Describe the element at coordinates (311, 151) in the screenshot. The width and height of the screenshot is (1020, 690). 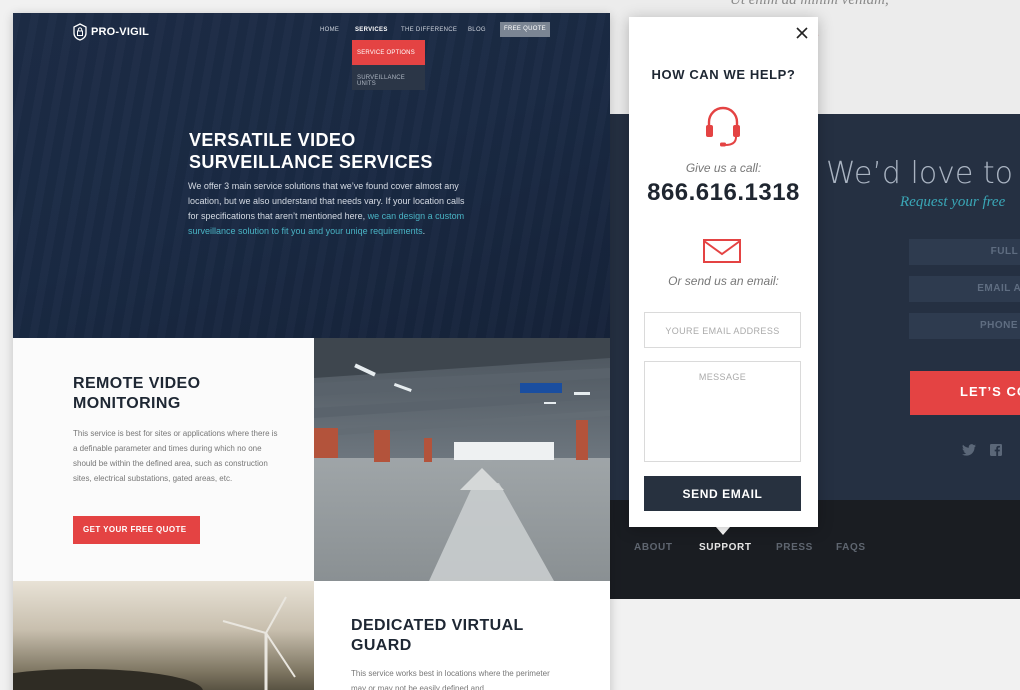
I see `hero-title: VERSATILE VIDEO SURVEILLANCE SERVICES` at that location.